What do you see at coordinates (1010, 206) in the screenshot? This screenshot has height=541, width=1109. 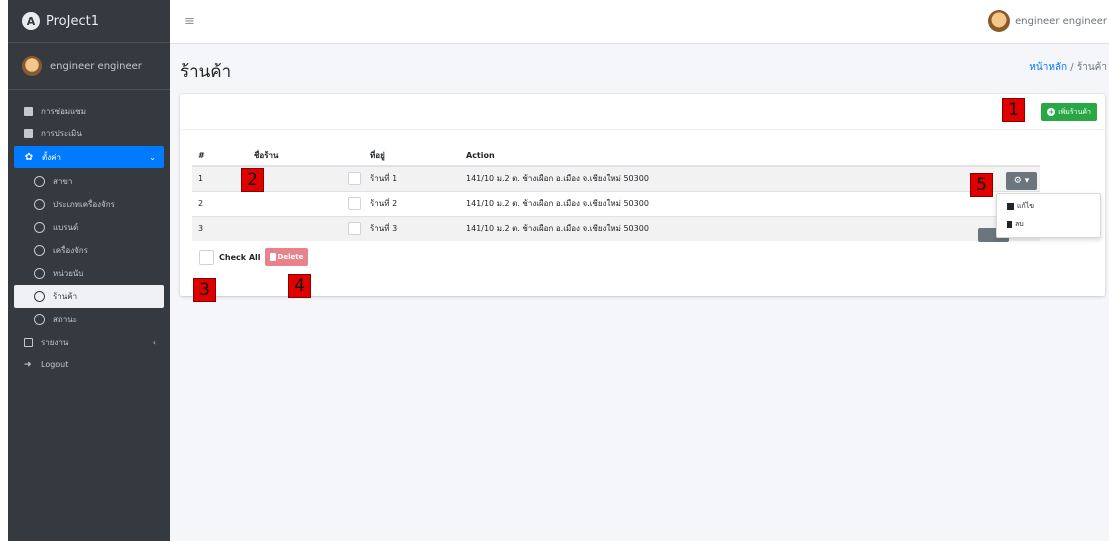 I see `edit-icon` at bounding box center [1010, 206].